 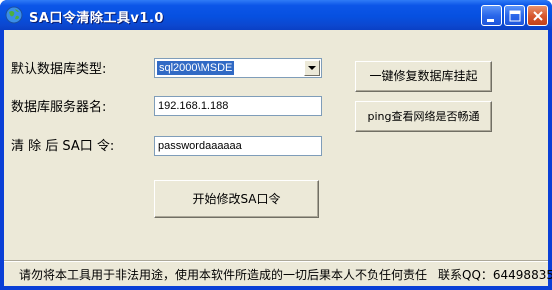 I want to click on window-title: SA口令清除工具v1.0, so click(x=96, y=18).